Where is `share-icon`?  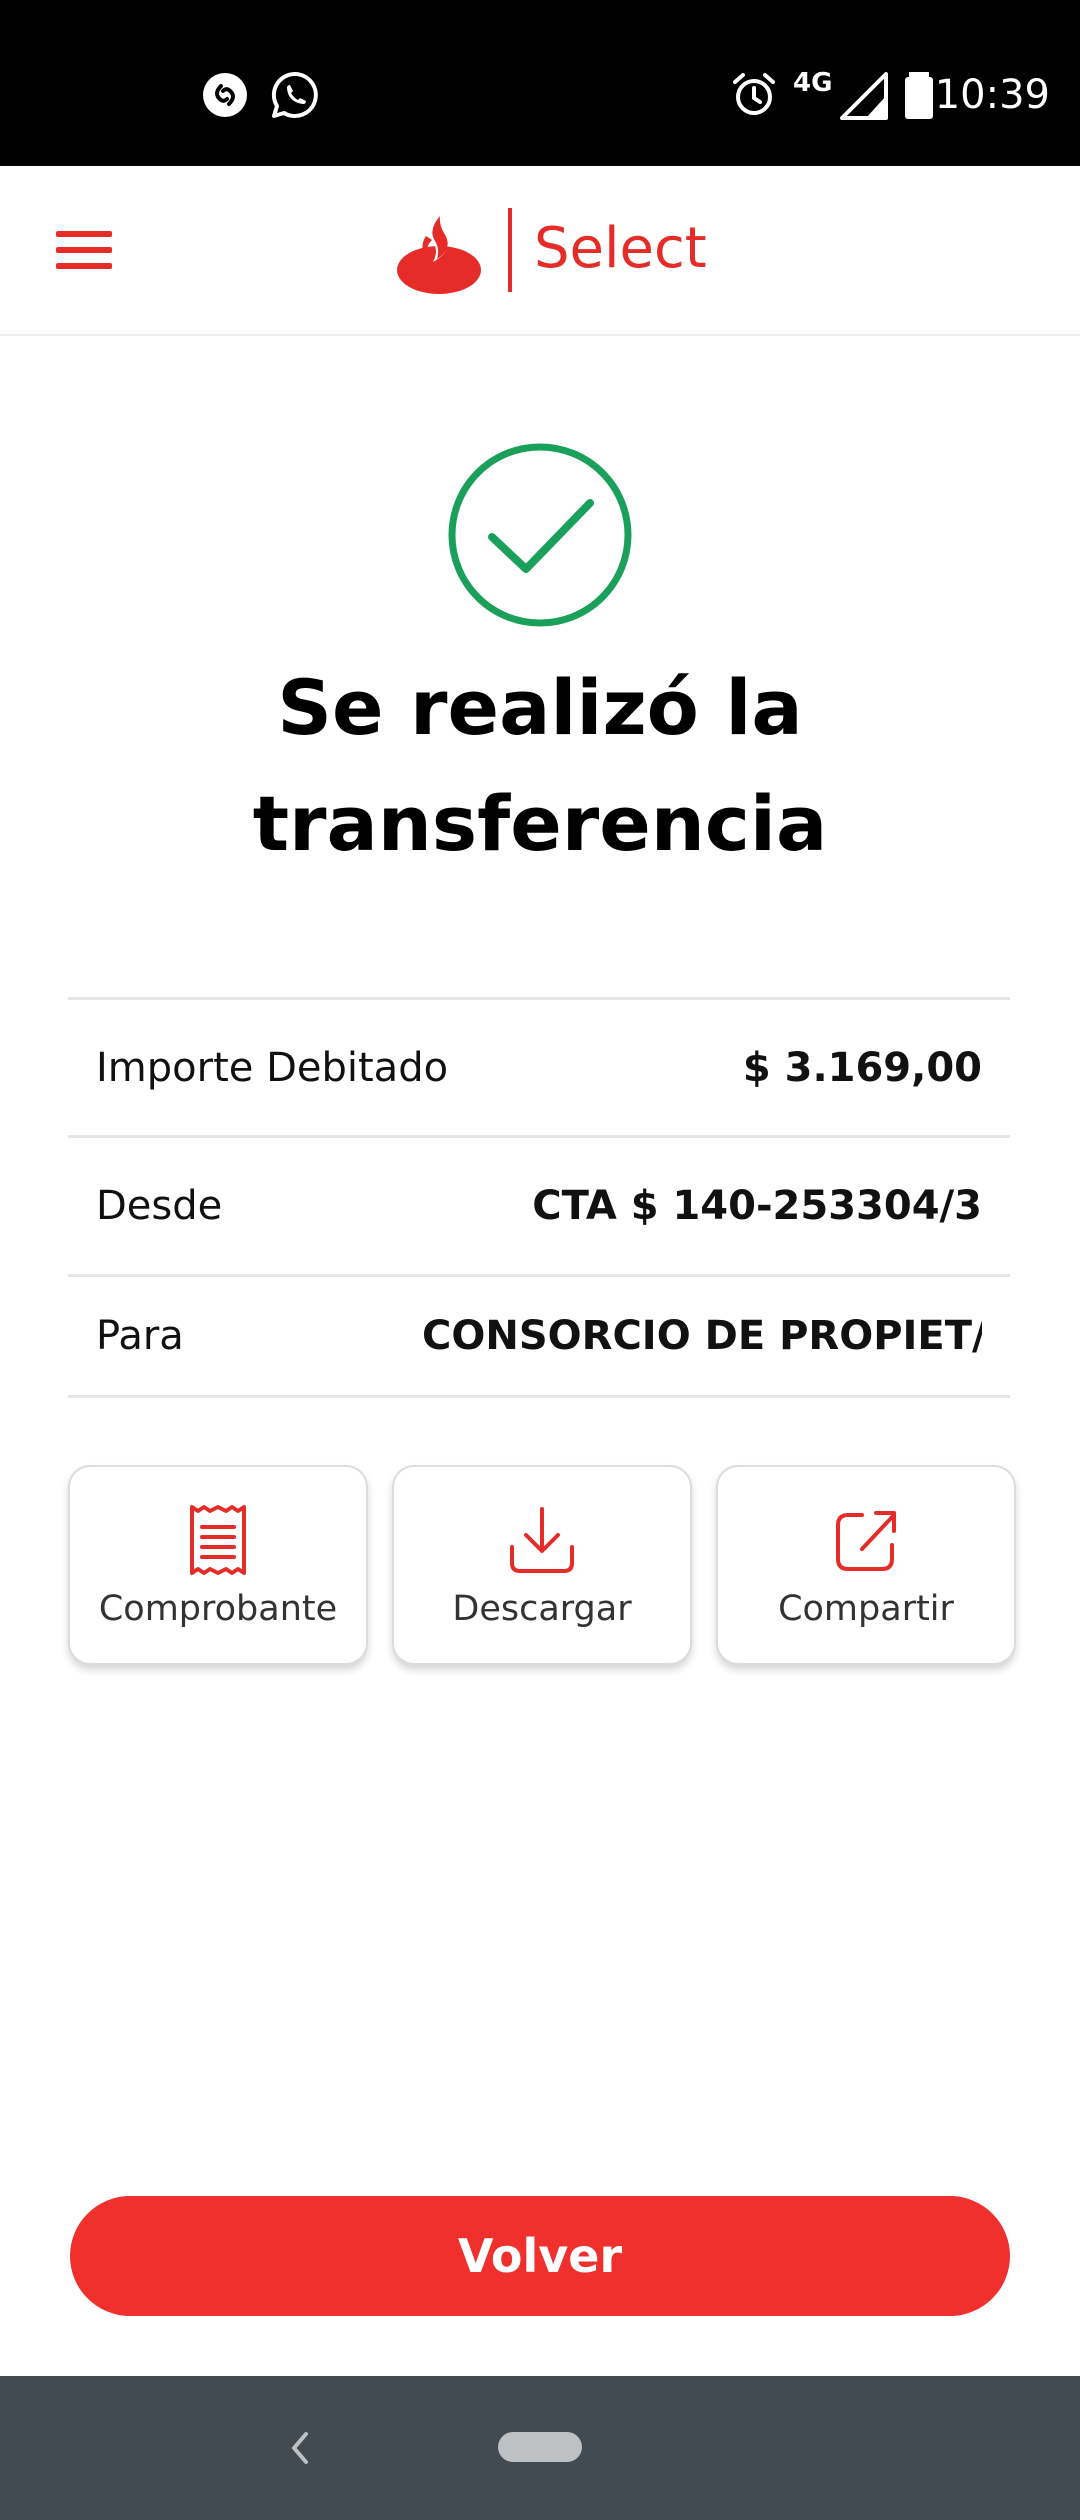 share-icon is located at coordinates (866, 1541).